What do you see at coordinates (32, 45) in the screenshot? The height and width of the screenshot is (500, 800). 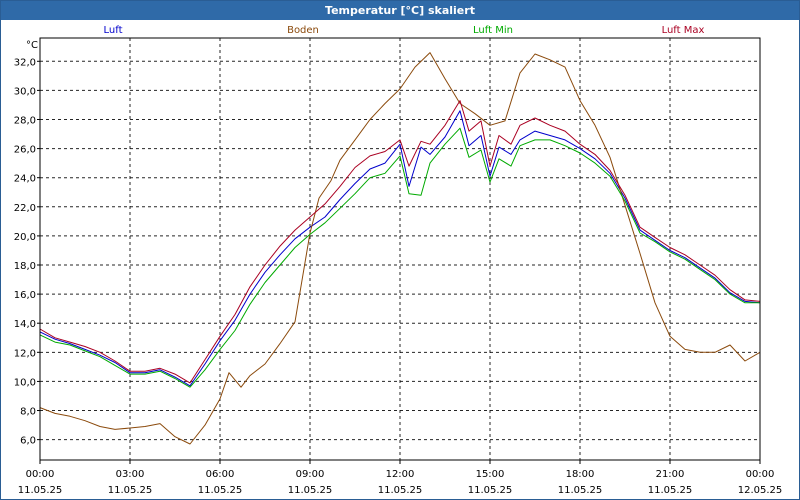 I see `y-axis-label: °C` at bounding box center [32, 45].